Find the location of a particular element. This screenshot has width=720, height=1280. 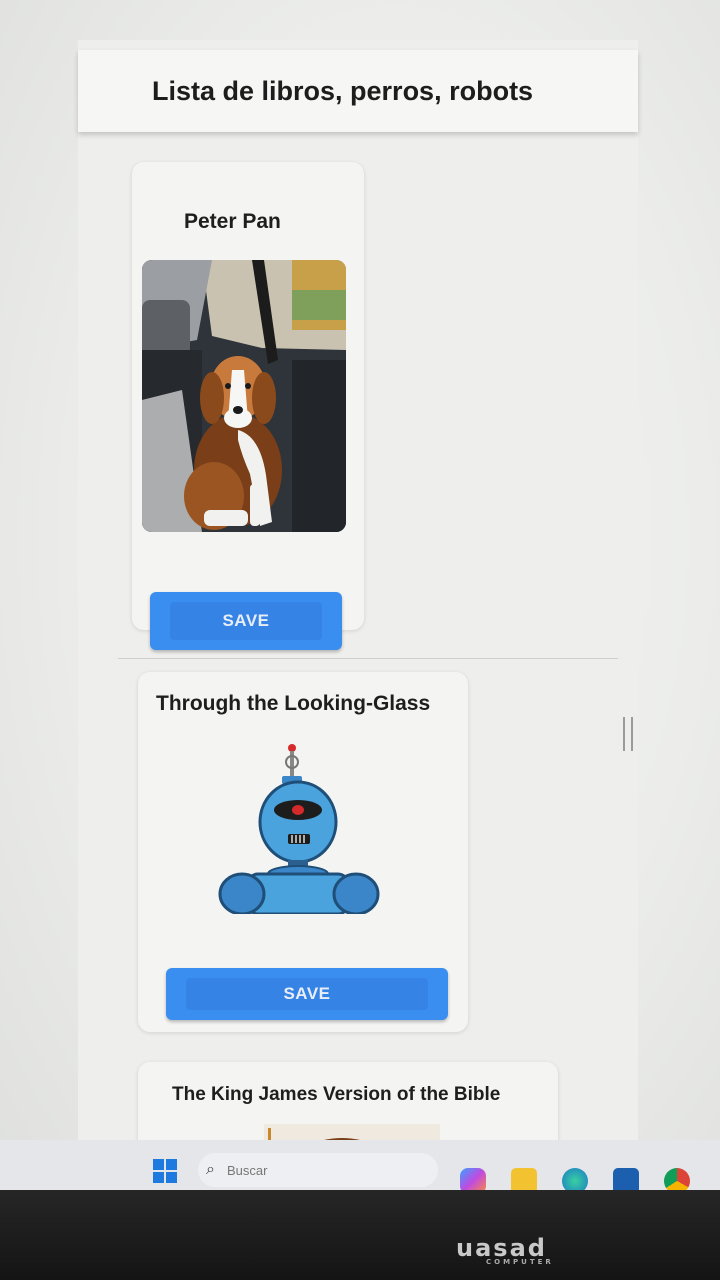

monitor-bezel is located at coordinates (360, 1235).